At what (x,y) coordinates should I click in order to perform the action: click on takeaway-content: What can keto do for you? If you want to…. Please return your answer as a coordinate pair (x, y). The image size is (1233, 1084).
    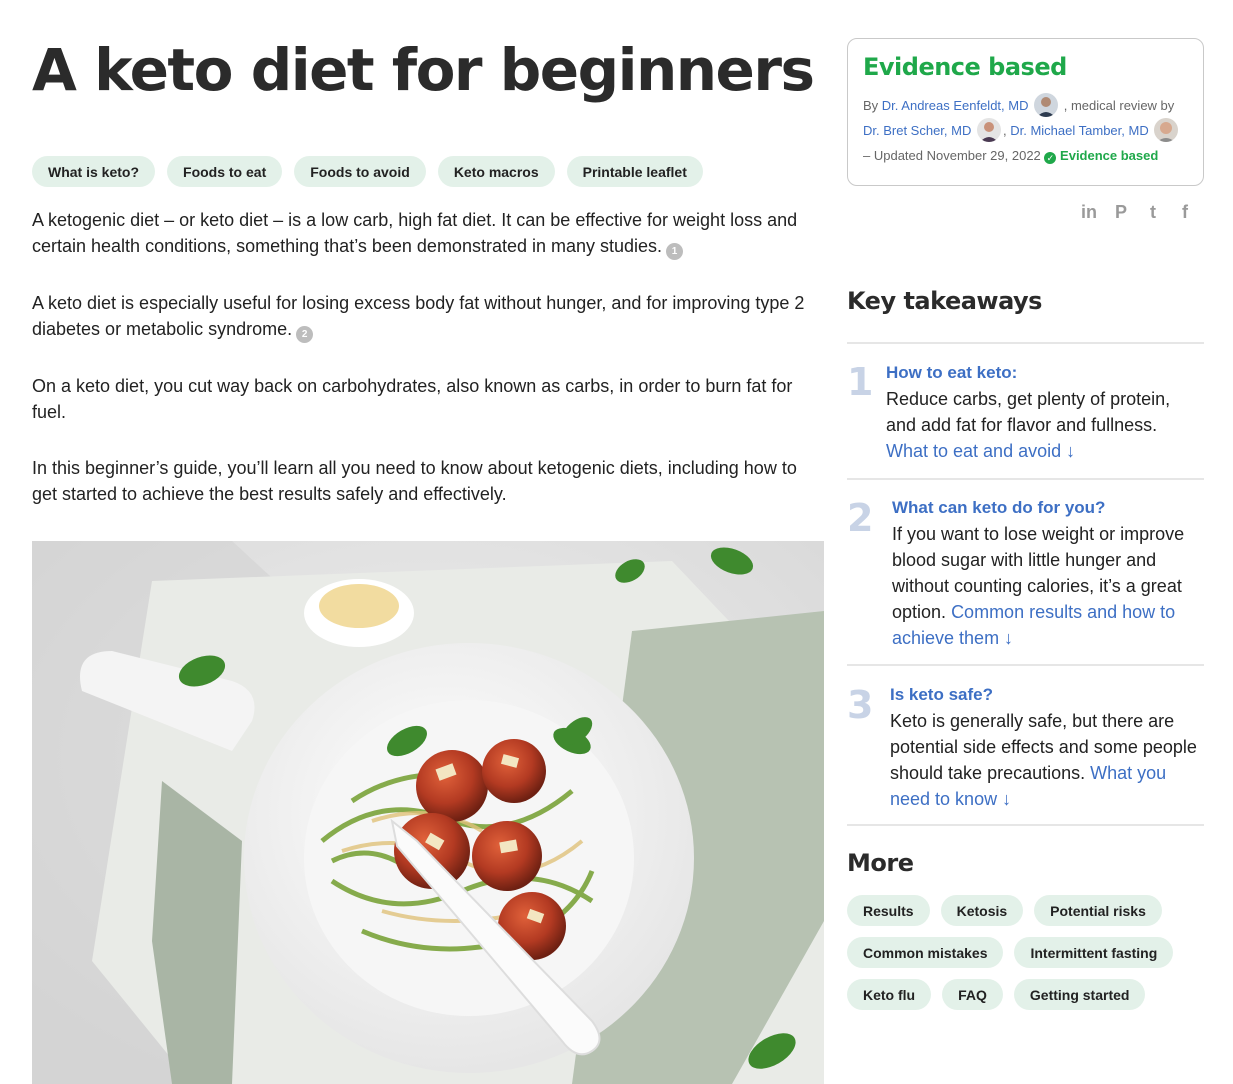
    Looking at the image, I should click on (1048, 573).